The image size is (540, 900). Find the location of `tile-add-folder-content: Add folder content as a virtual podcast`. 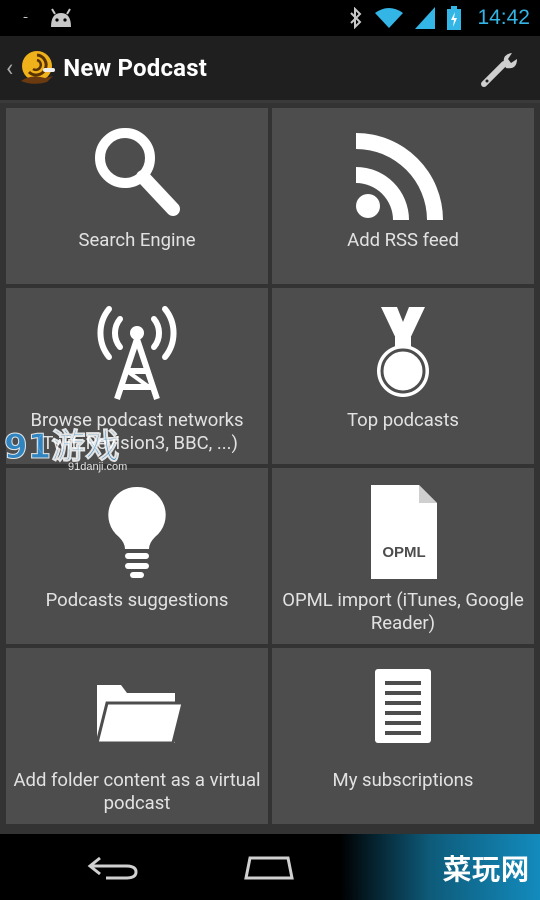

tile-add-folder-content: Add folder content as a virtual podcast is located at coordinates (137, 736).